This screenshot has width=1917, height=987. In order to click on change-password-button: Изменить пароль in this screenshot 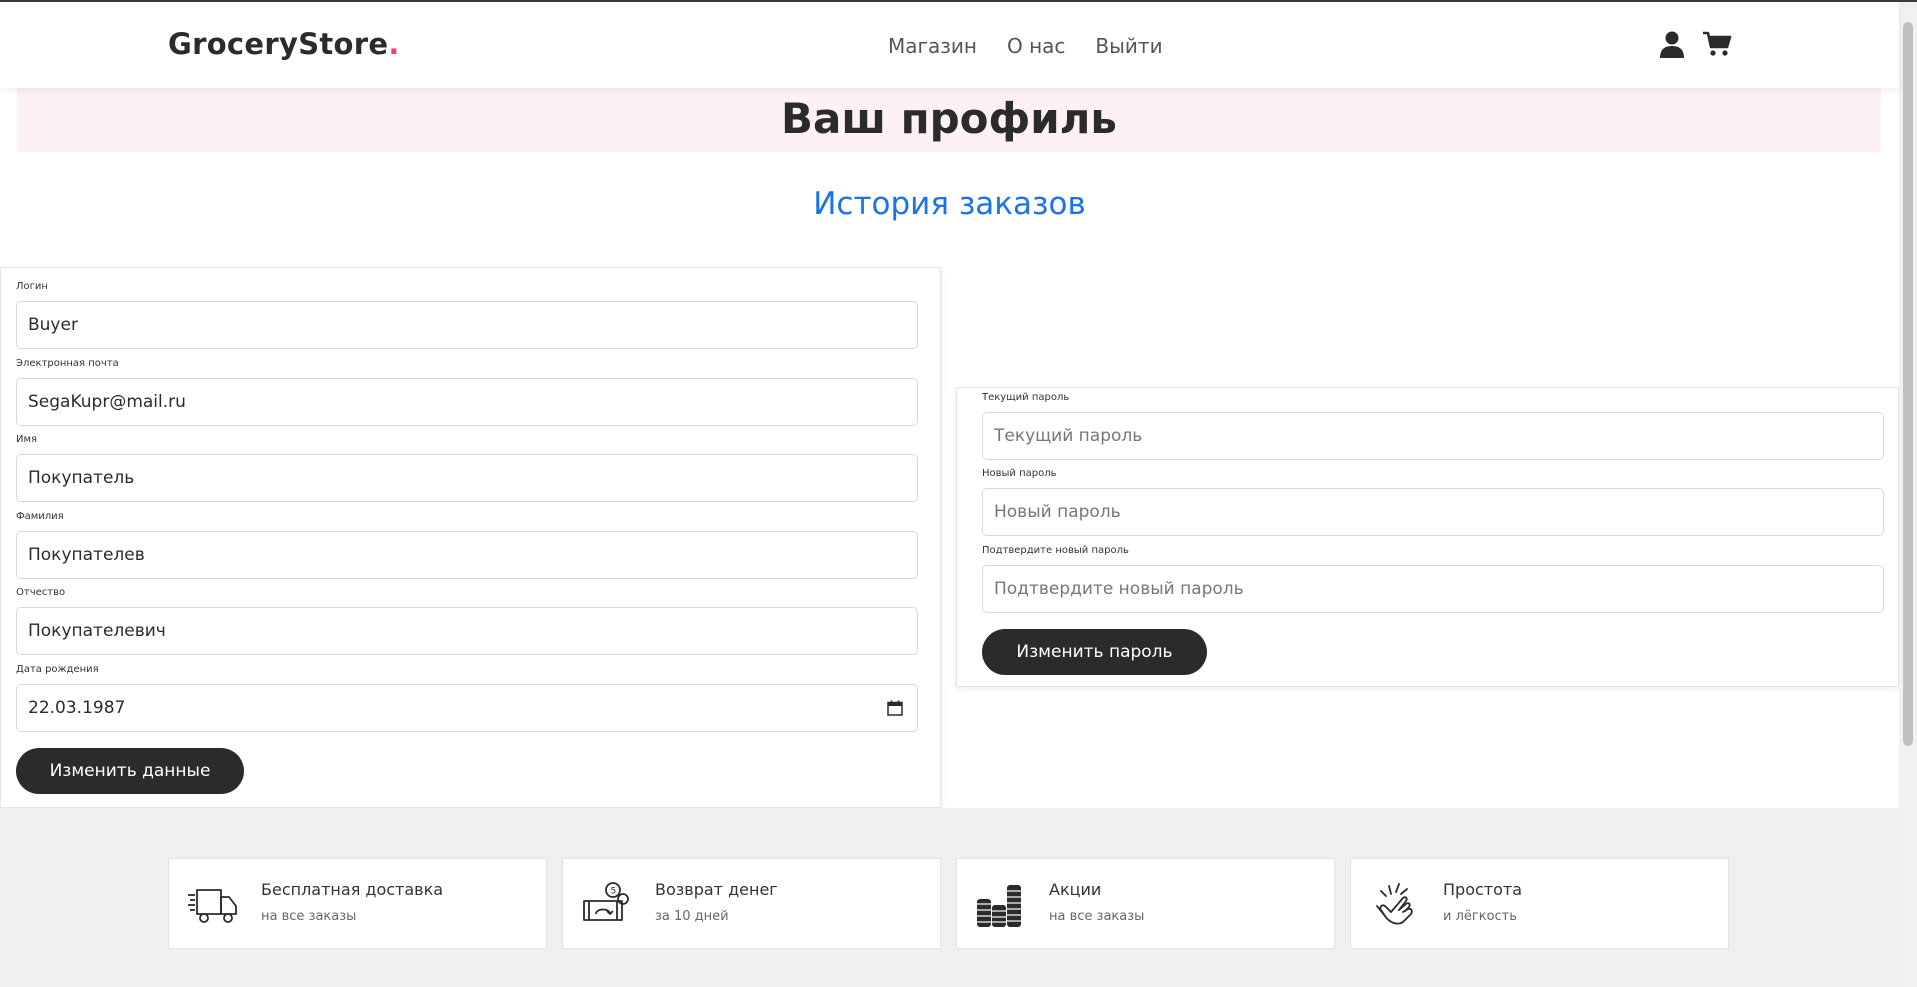, I will do `click(1094, 652)`.